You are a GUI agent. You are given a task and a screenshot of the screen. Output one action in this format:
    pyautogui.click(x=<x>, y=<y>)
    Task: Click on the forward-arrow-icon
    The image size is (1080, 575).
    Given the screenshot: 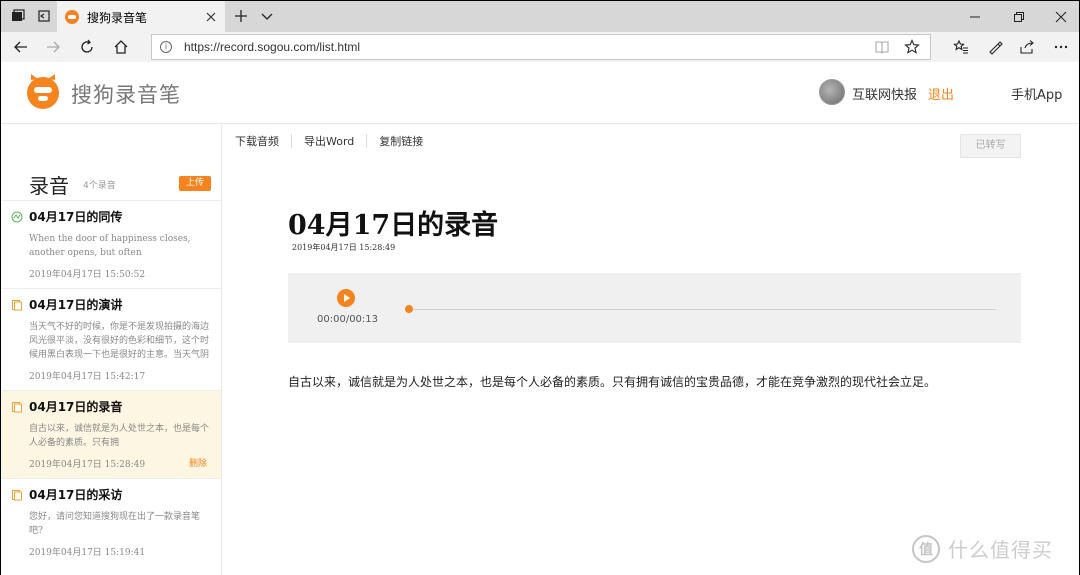 What is the action you would take?
    pyautogui.click(x=53, y=47)
    